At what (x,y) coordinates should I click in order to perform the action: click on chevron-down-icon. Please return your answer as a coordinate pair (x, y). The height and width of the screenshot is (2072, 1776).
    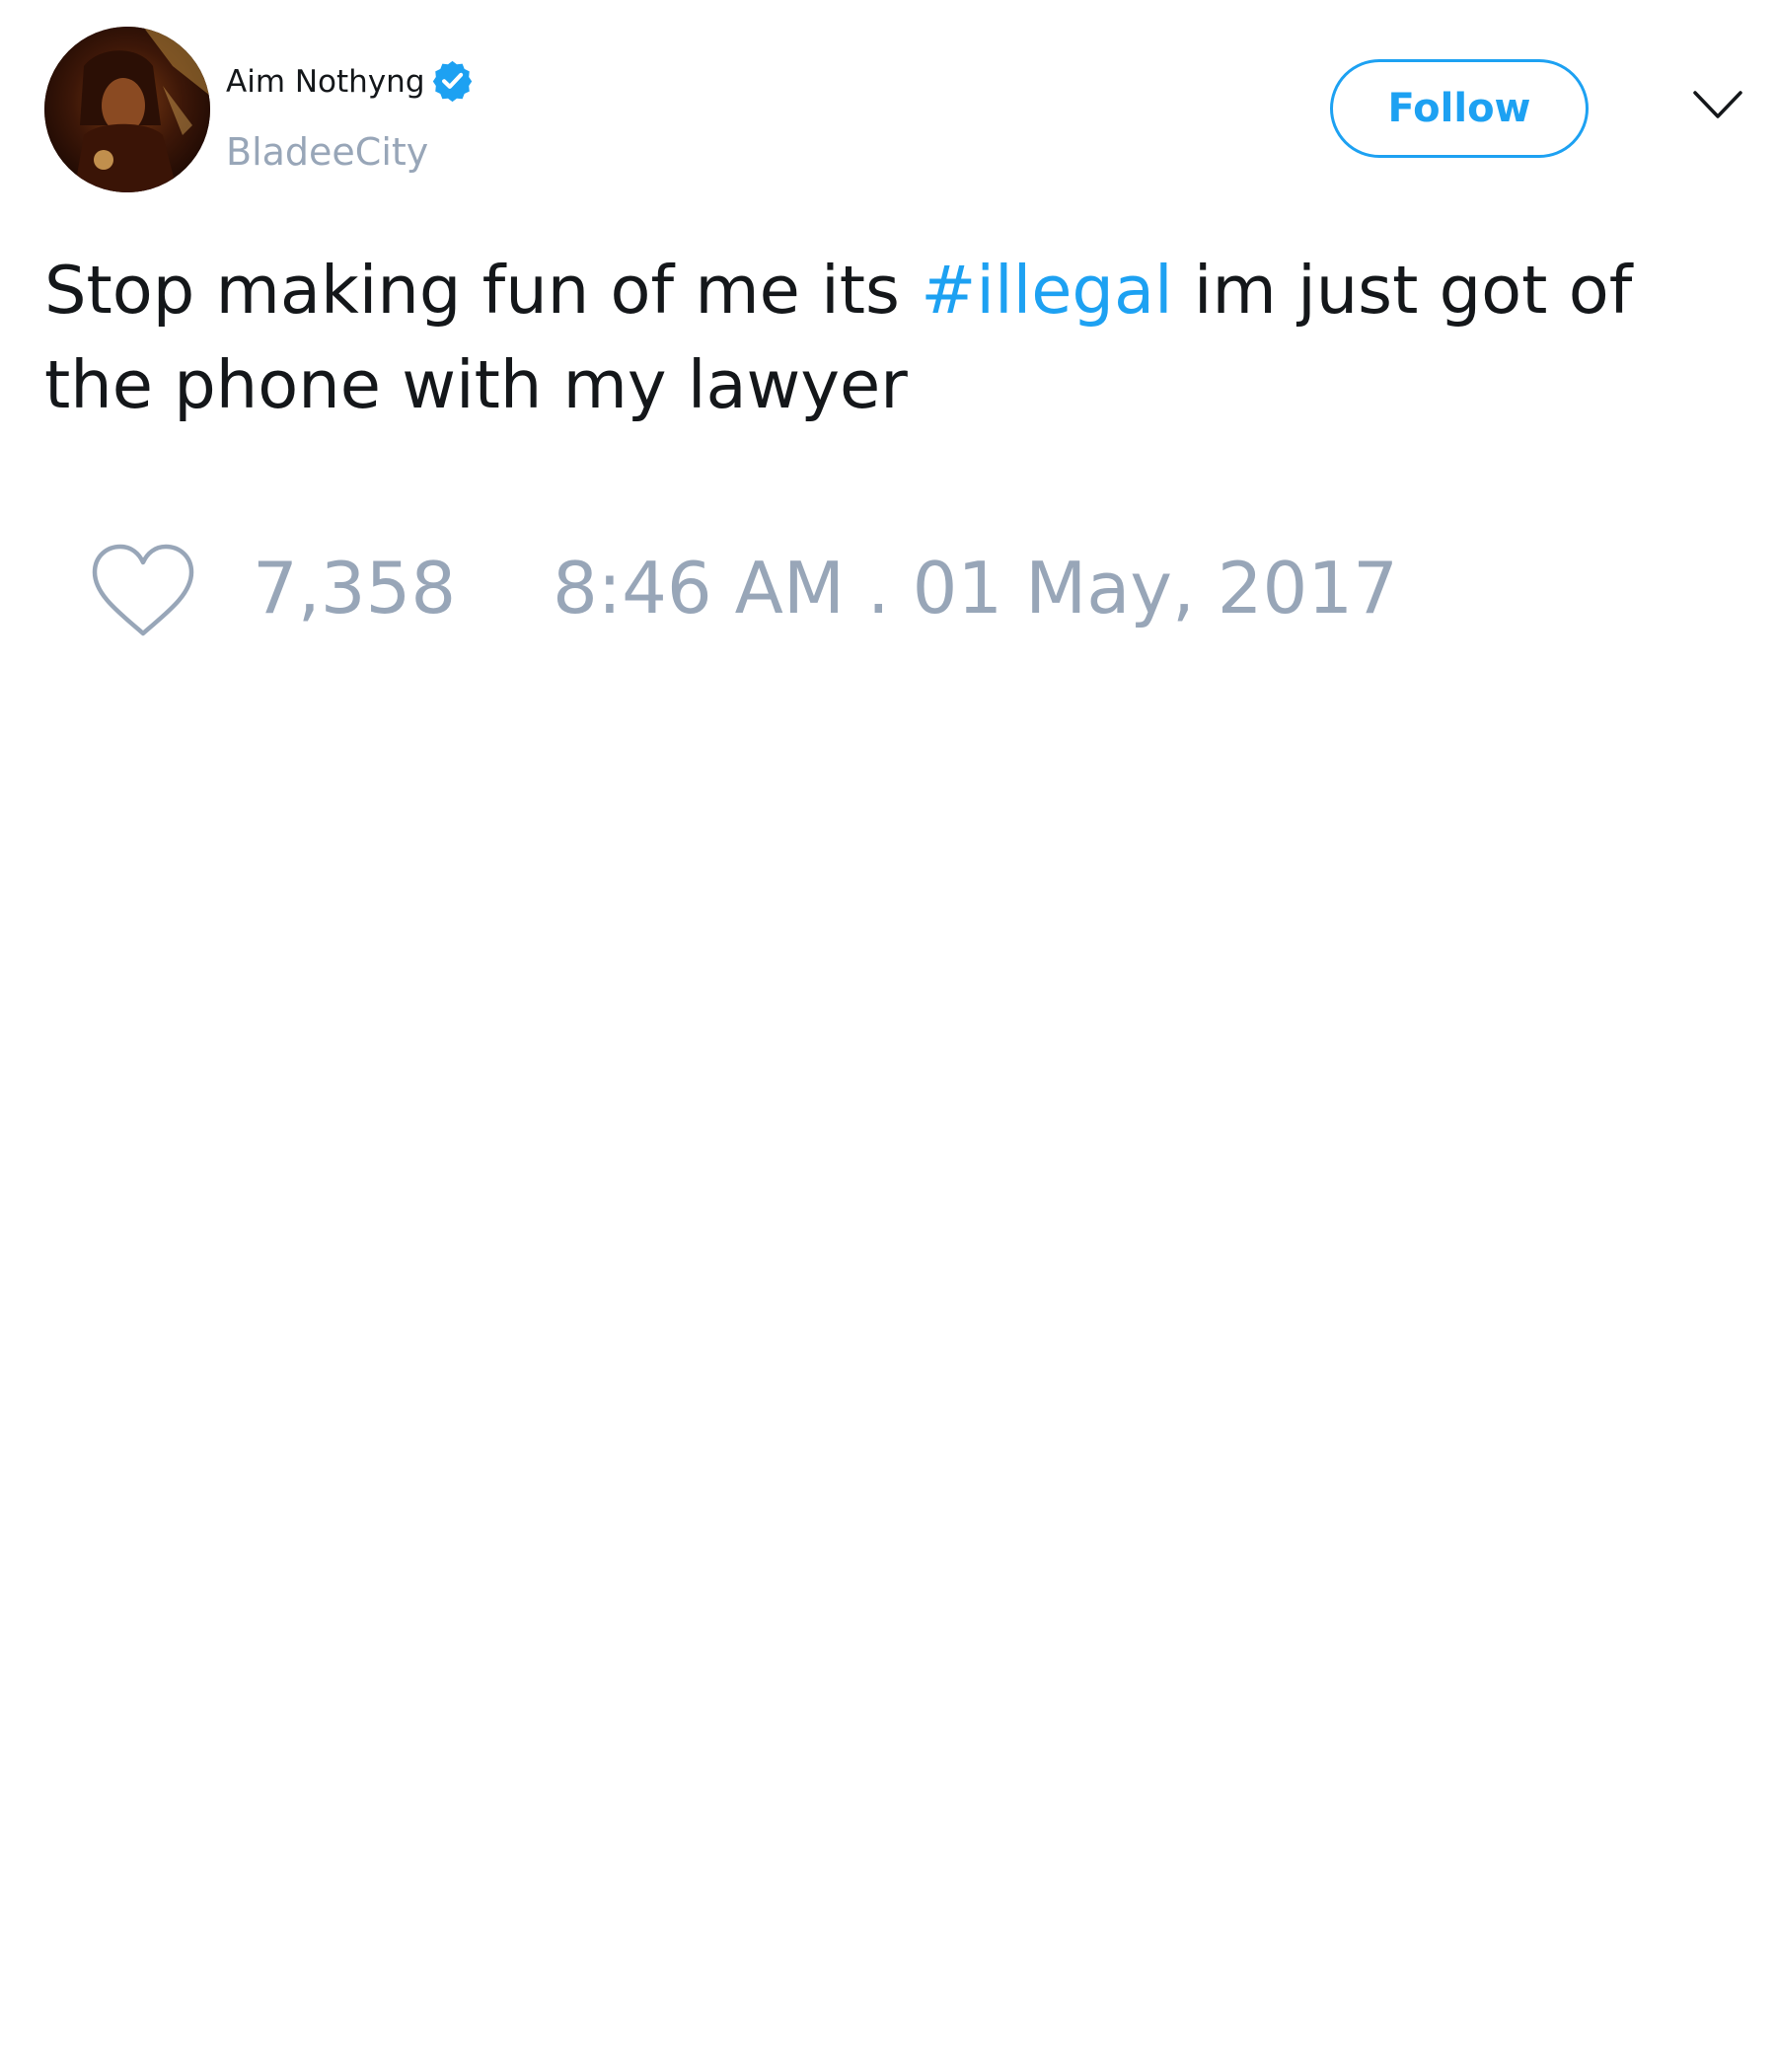
    Looking at the image, I should click on (1718, 105).